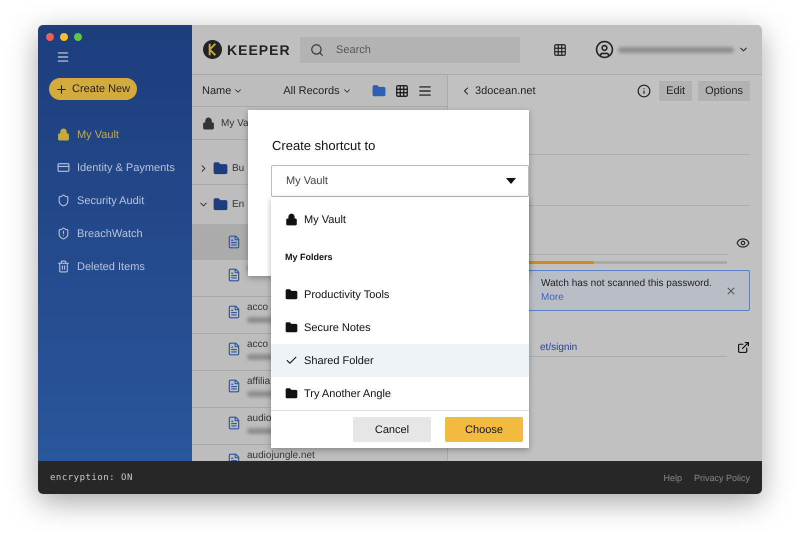 The image size is (800, 545). I want to click on sidebar-item: BreachWatch, so click(115, 233).